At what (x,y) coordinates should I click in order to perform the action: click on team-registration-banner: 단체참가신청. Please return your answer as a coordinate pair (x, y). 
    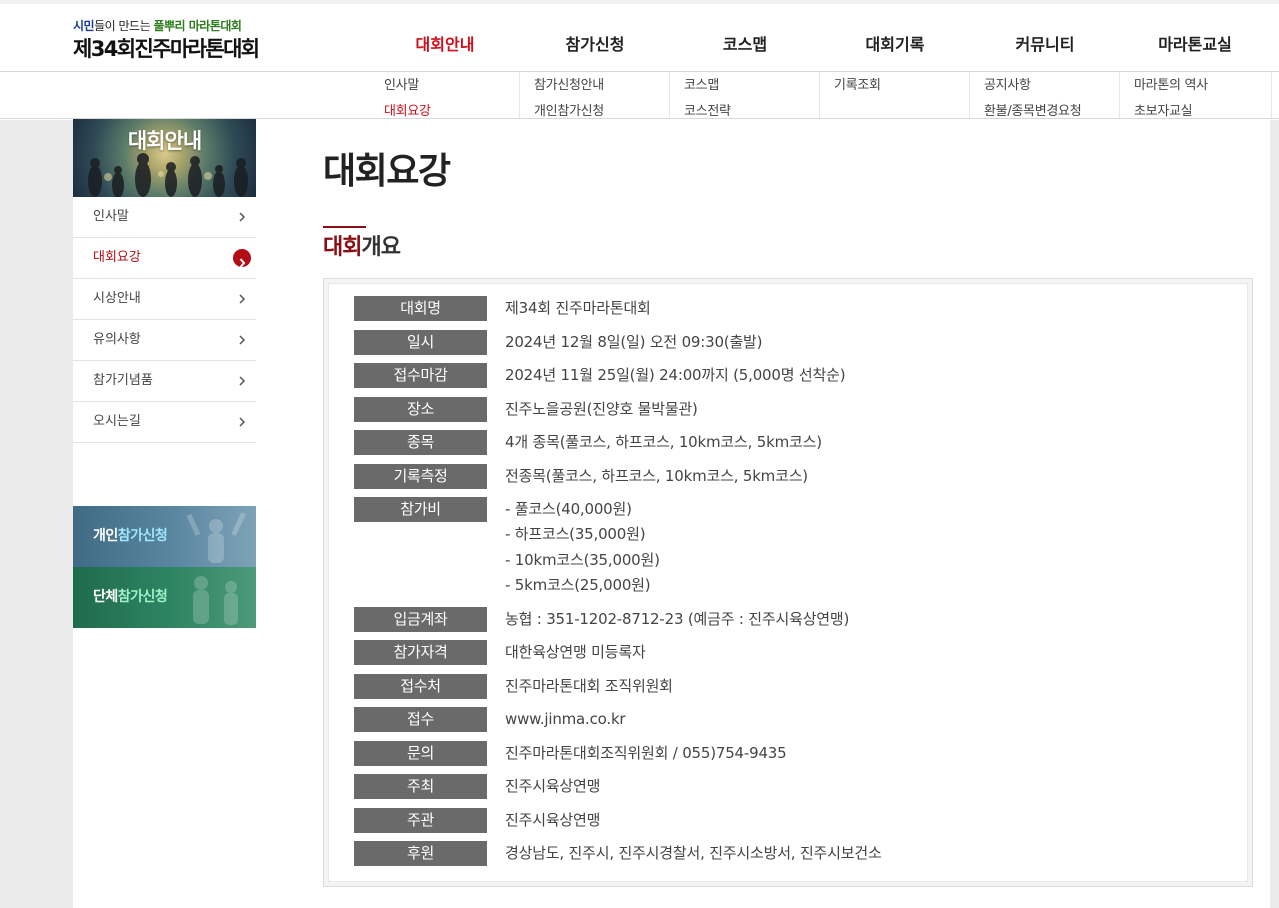
    Looking at the image, I should click on (164, 597).